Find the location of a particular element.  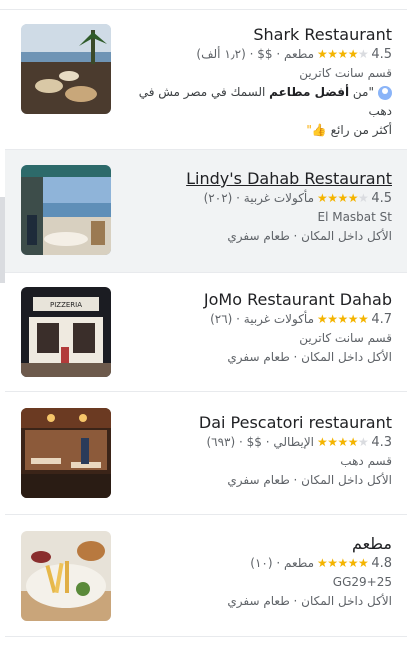

rating-value: 4.7 is located at coordinates (381, 319).